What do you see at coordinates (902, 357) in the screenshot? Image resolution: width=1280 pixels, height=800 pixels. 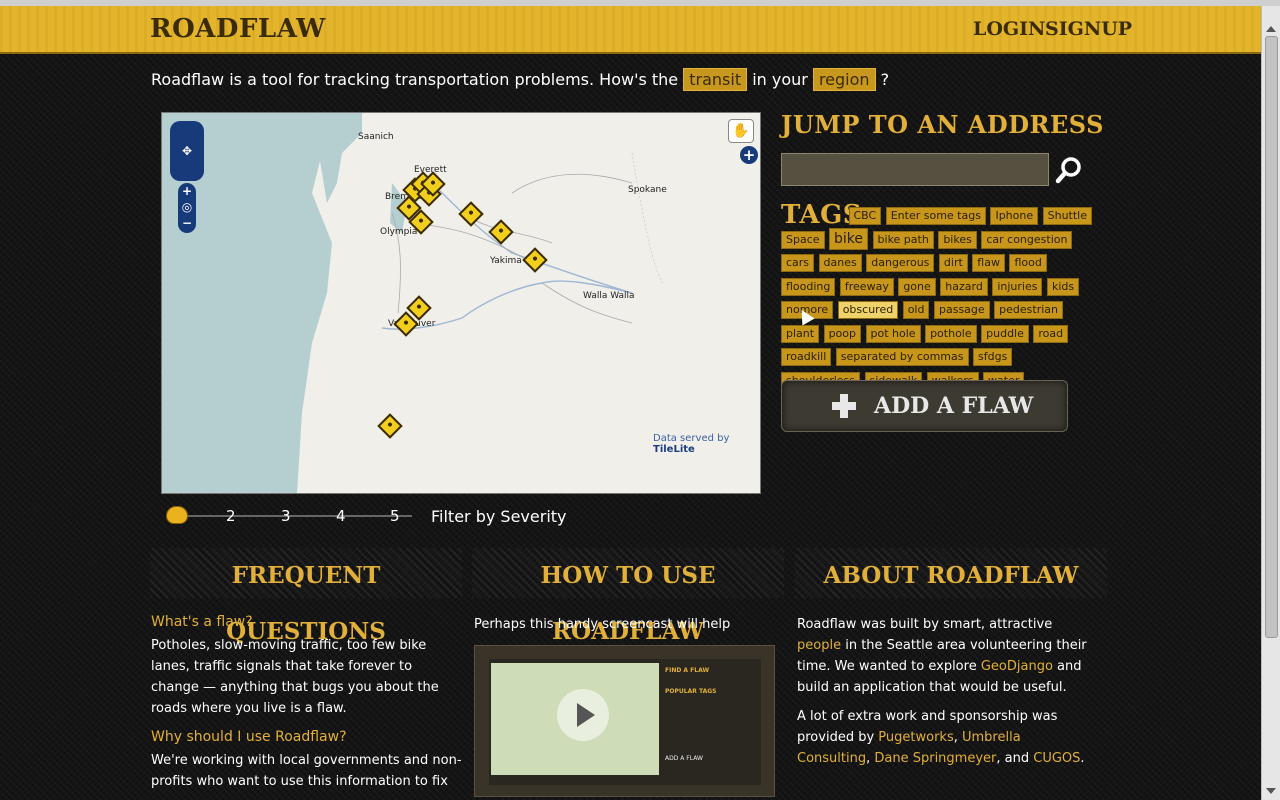 I see `tag: separated by commas` at bounding box center [902, 357].